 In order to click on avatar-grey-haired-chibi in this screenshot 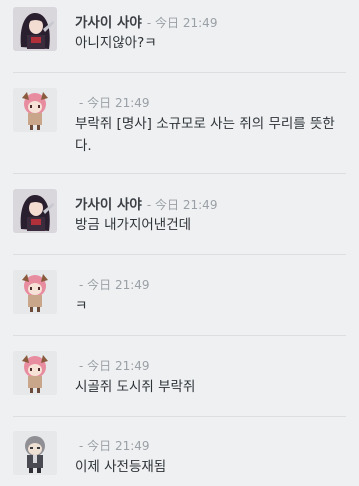, I will do `click(35, 453)`.